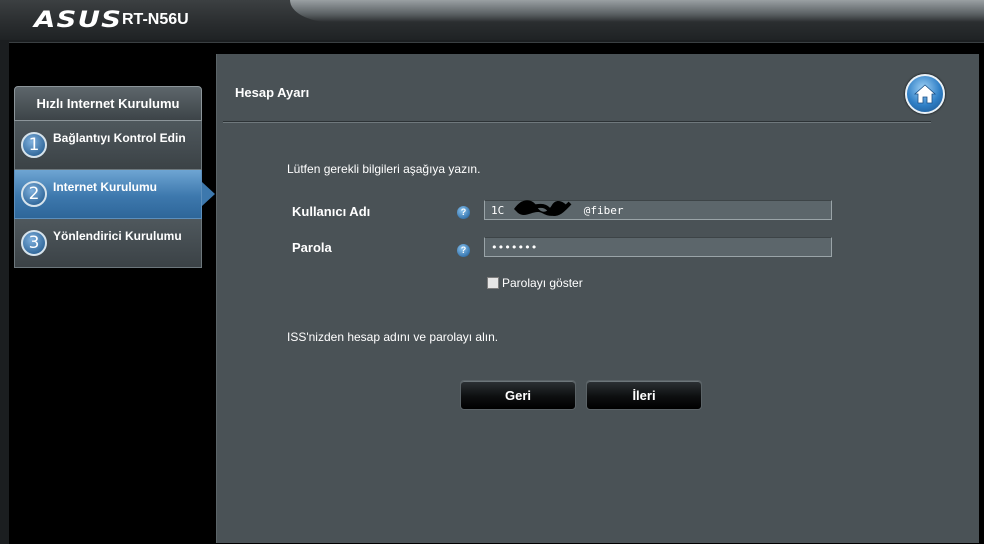  Describe the element at coordinates (78, 20) in the screenshot. I see `asus-logo: ASUS` at that location.